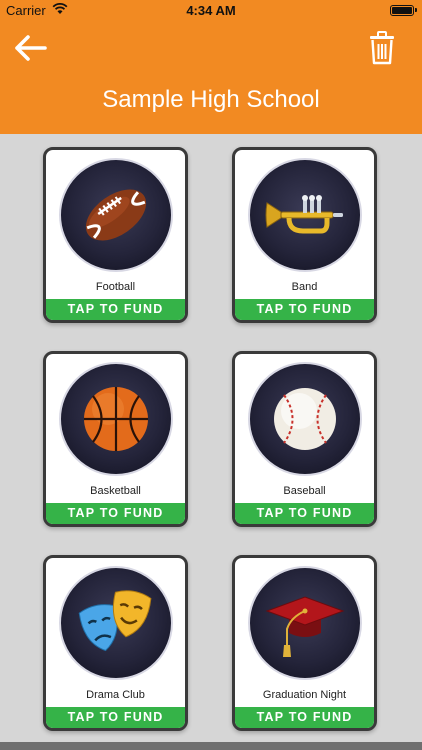  Describe the element at coordinates (115, 491) in the screenshot. I see `activity-name: Basketball` at that location.